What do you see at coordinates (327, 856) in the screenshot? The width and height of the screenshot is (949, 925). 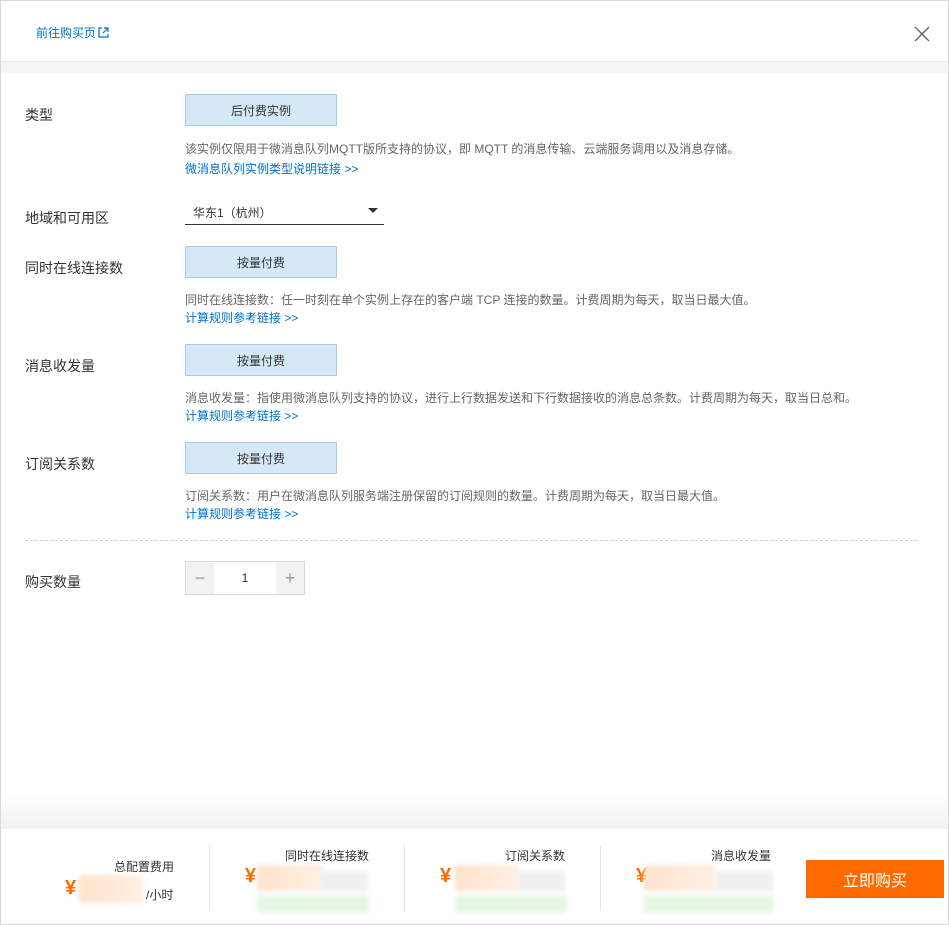 I see `connections-price-title: 同时在线连接数` at bounding box center [327, 856].